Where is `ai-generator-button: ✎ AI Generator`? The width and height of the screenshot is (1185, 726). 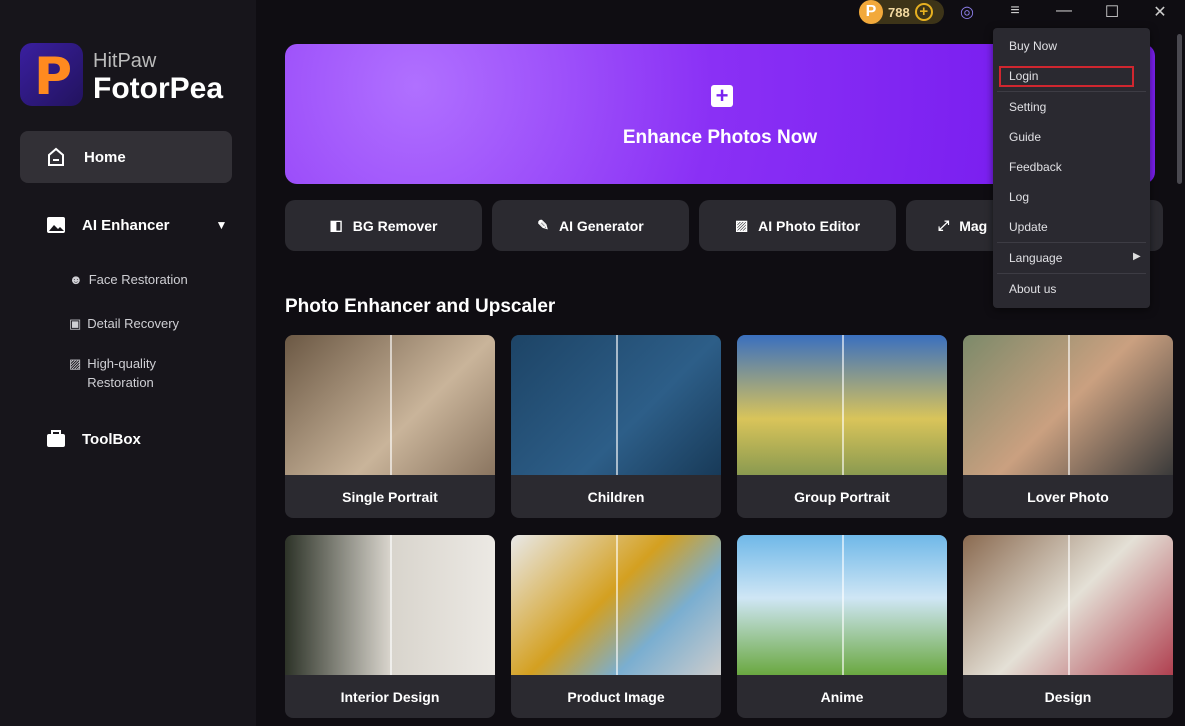 ai-generator-button: ✎ AI Generator is located at coordinates (590, 225).